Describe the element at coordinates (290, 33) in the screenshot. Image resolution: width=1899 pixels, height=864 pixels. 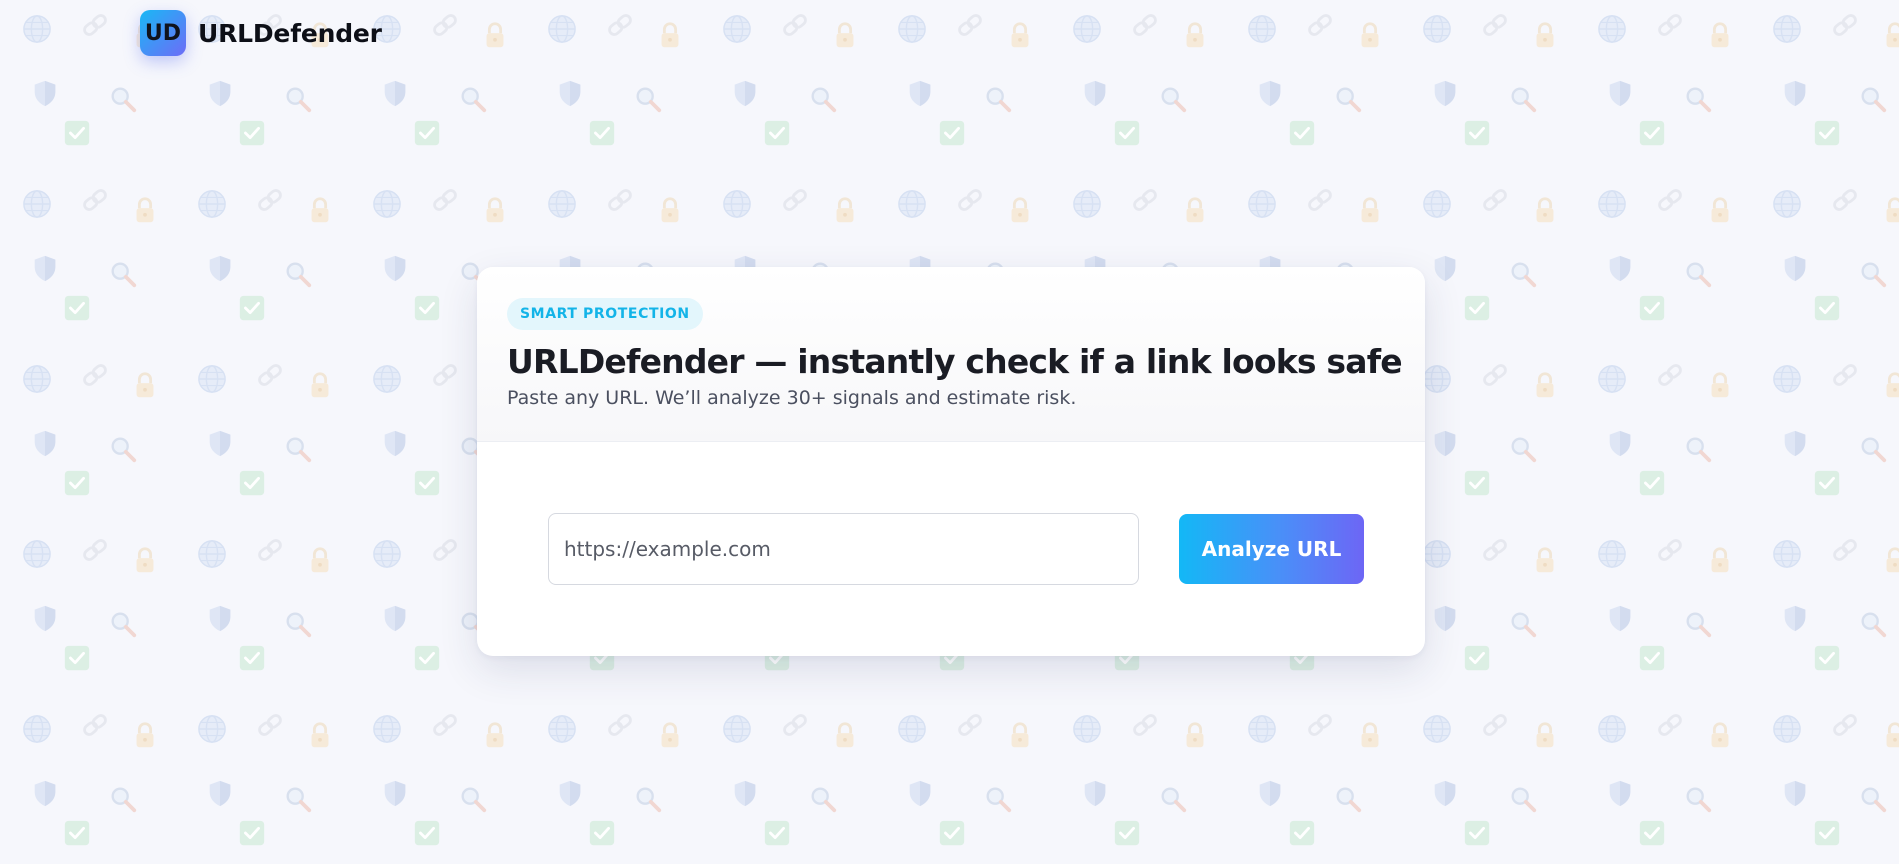
I see `brand-name: URLDefender` at that location.